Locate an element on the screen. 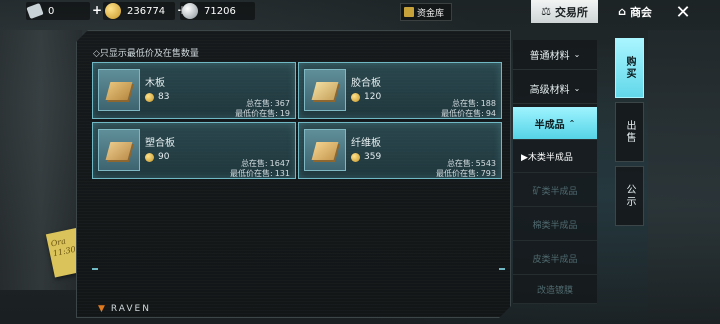 This screenshot has width=720, height=324. home-icon: ⌂ is located at coordinates (622, 11).